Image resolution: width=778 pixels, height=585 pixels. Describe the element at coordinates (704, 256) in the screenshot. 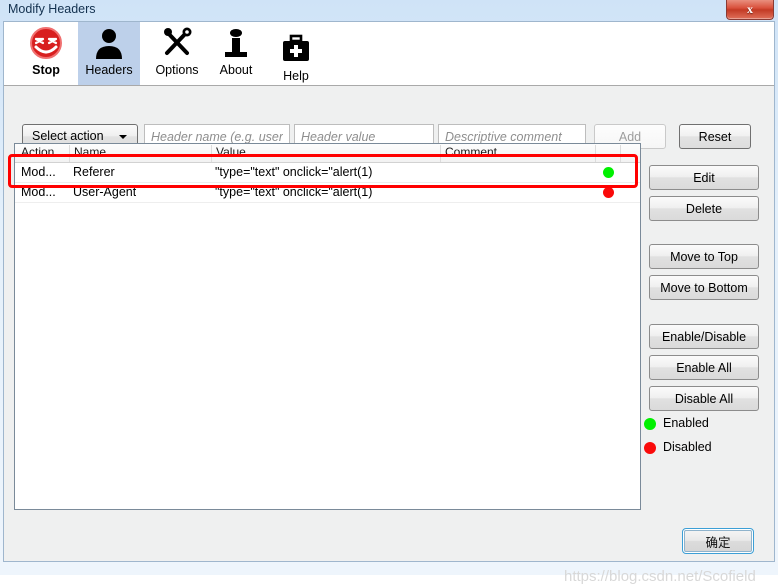

I see `move-to-top-button: Move to Top` at that location.